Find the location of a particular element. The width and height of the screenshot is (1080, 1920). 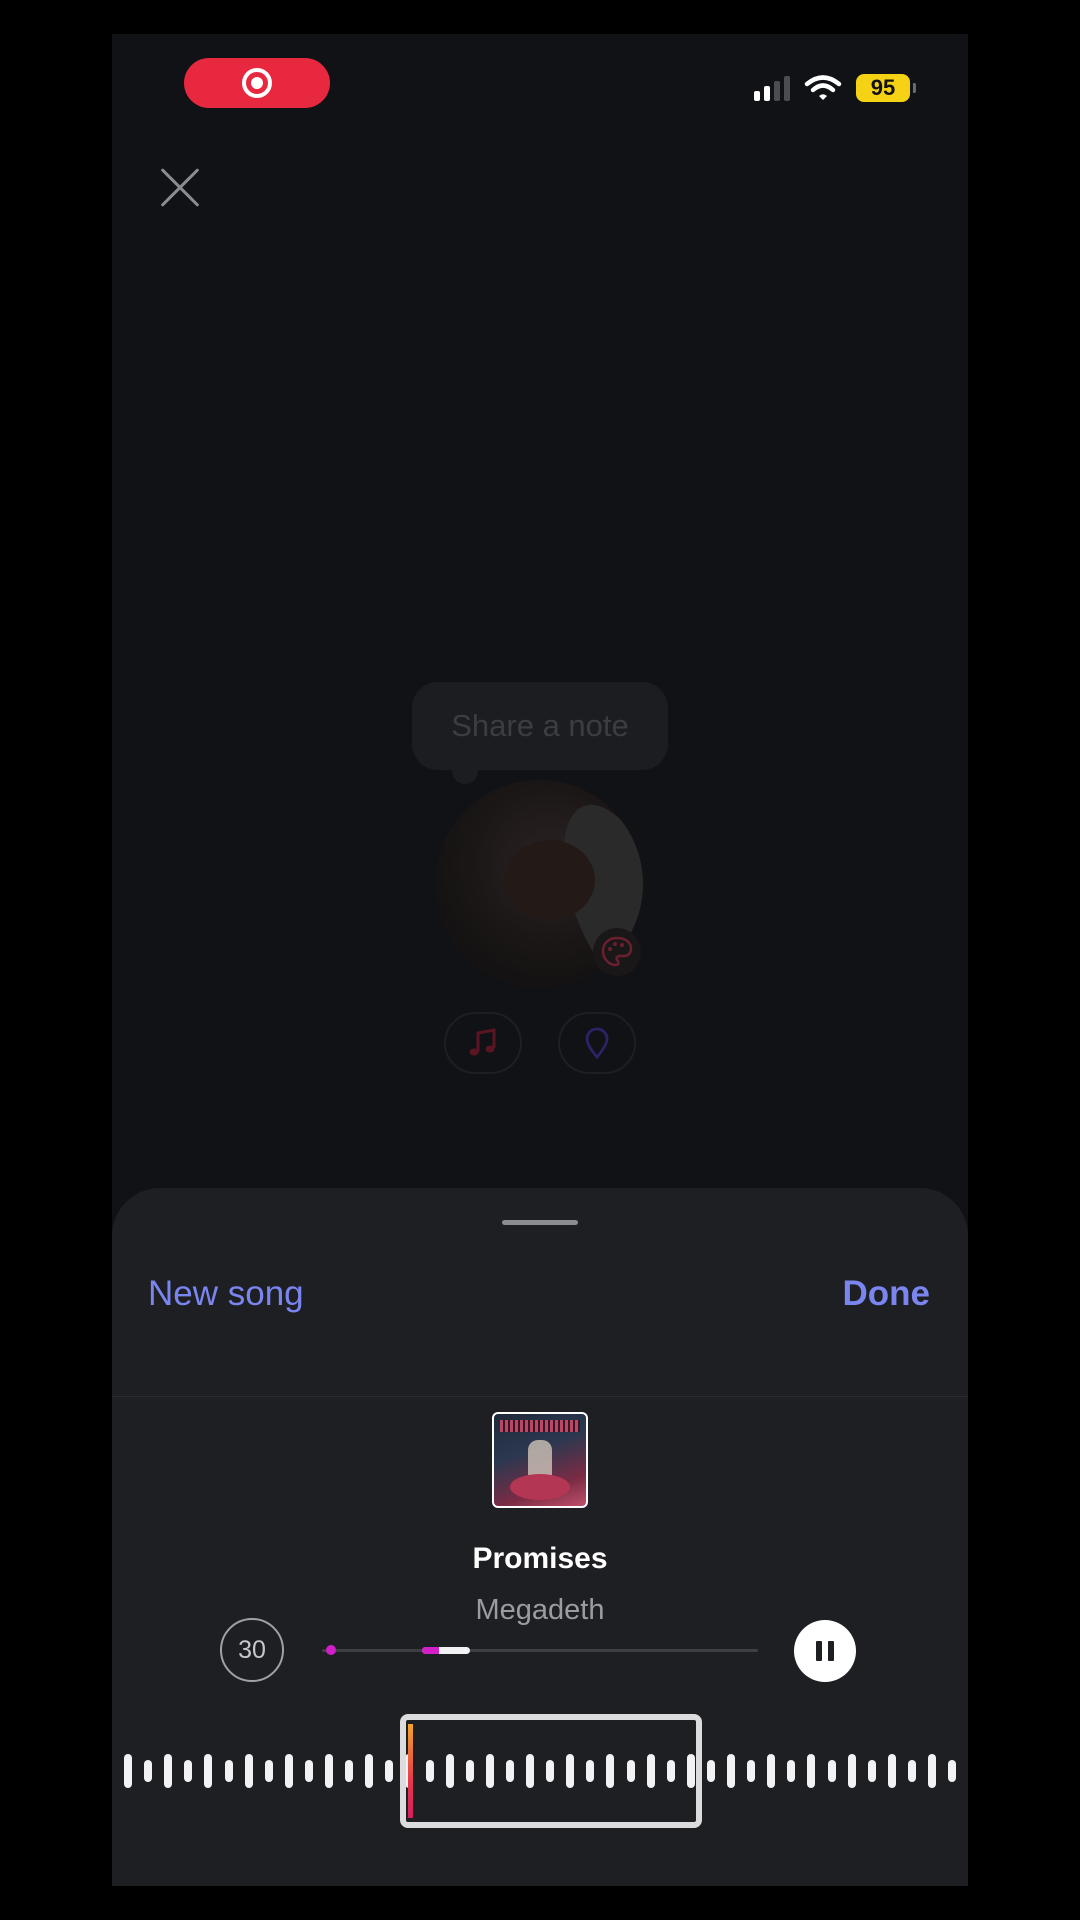

done-button: Done is located at coordinates (887, 1294).